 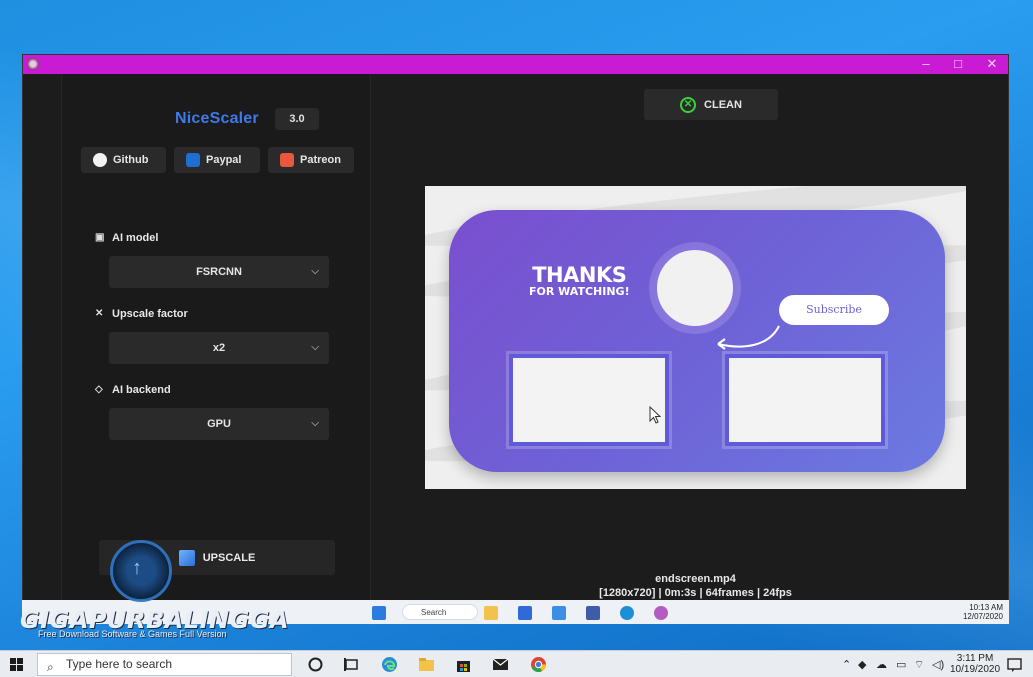 I want to click on network-icon: ⌔, so click(x=919, y=665).